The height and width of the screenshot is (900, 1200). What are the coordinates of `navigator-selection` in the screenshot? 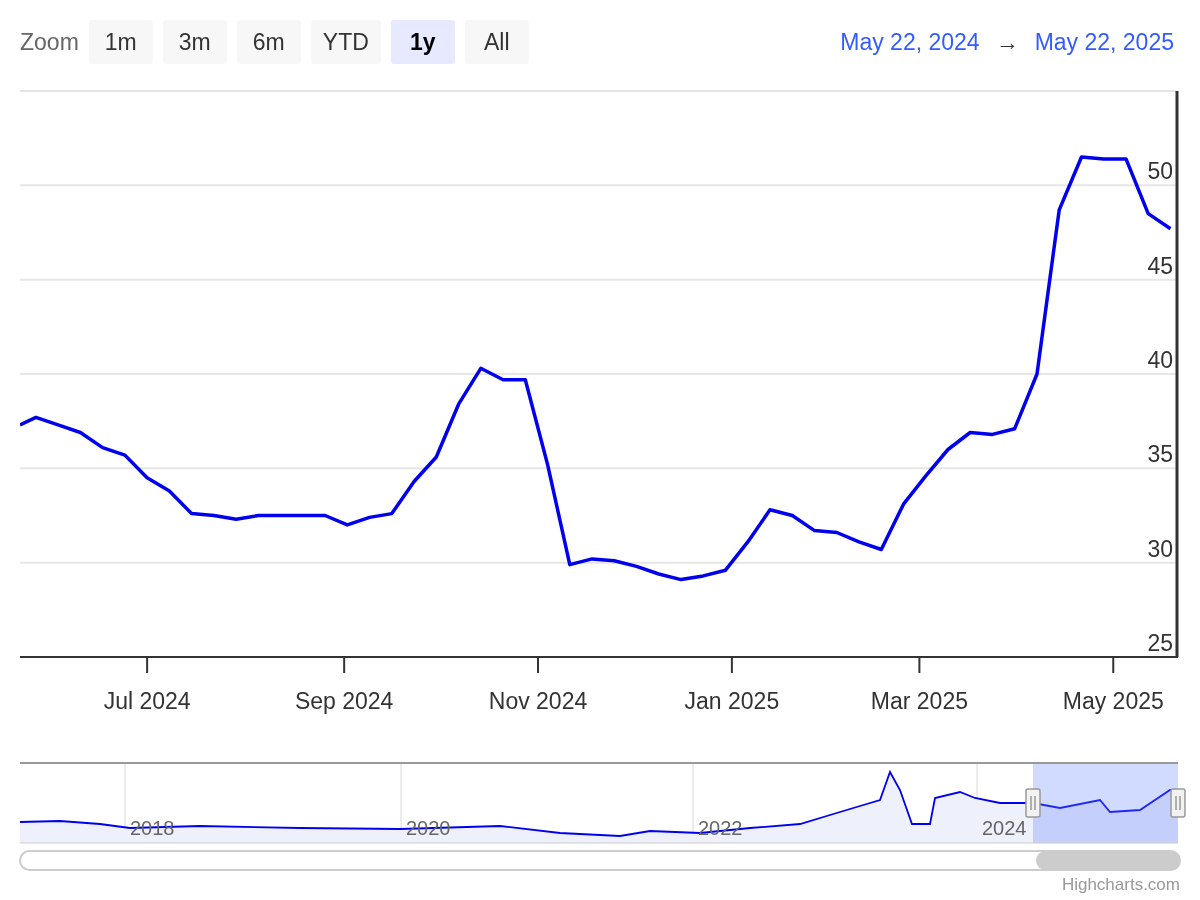 It's located at (1105, 803).